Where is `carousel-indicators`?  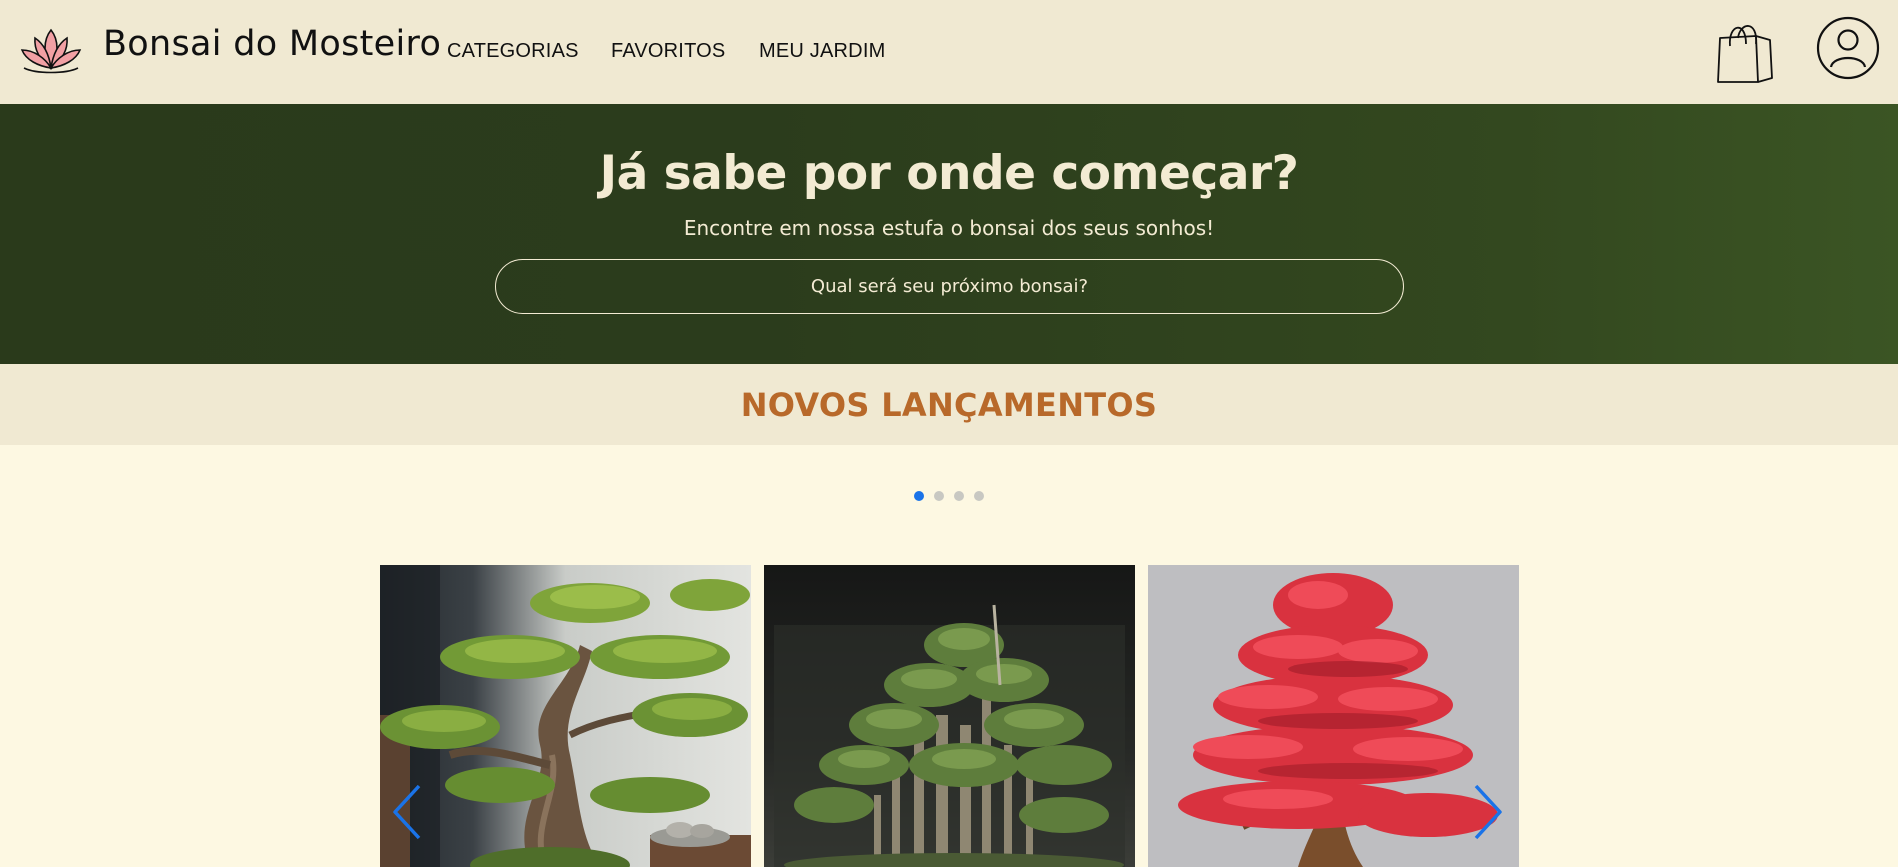
carousel-indicators is located at coordinates (949, 496).